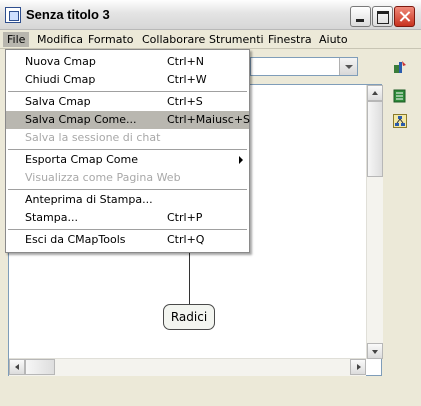 The image size is (421, 406). What do you see at coordinates (348, 66) in the screenshot?
I see `chevron-down-icon` at bounding box center [348, 66].